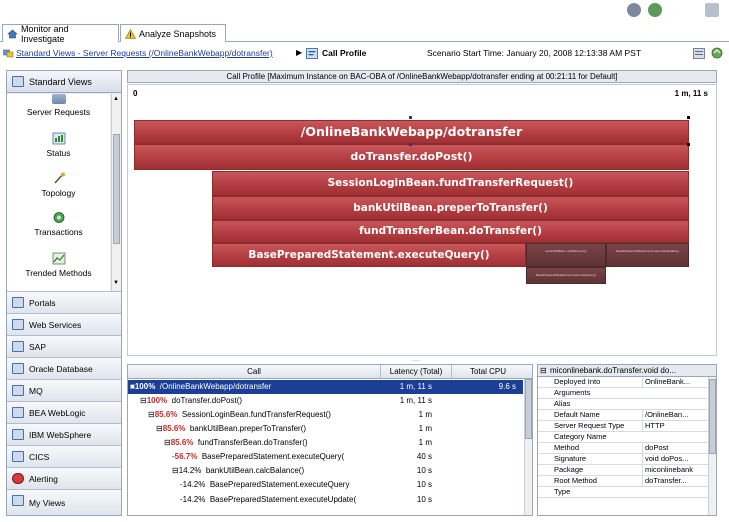 This screenshot has height=522, width=729. What do you see at coordinates (528, 447) in the screenshot?
I see `call-table-scrollbar` at bounding box center [528, 447].